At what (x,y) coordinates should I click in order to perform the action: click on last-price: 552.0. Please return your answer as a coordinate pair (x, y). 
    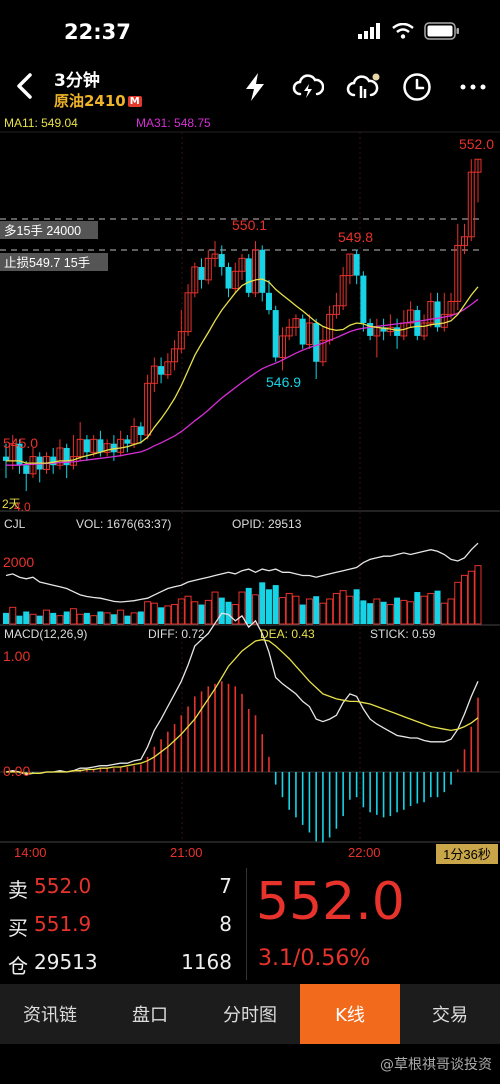
    Looking at the image, I should click on (330, 902).